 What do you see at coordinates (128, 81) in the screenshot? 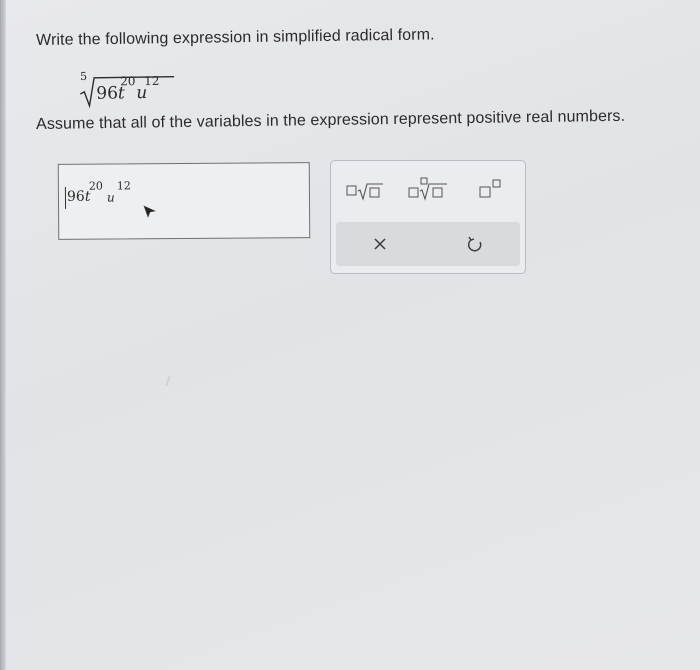
I see `expression-exponent-t: 20` at bounding box center [128, 81].